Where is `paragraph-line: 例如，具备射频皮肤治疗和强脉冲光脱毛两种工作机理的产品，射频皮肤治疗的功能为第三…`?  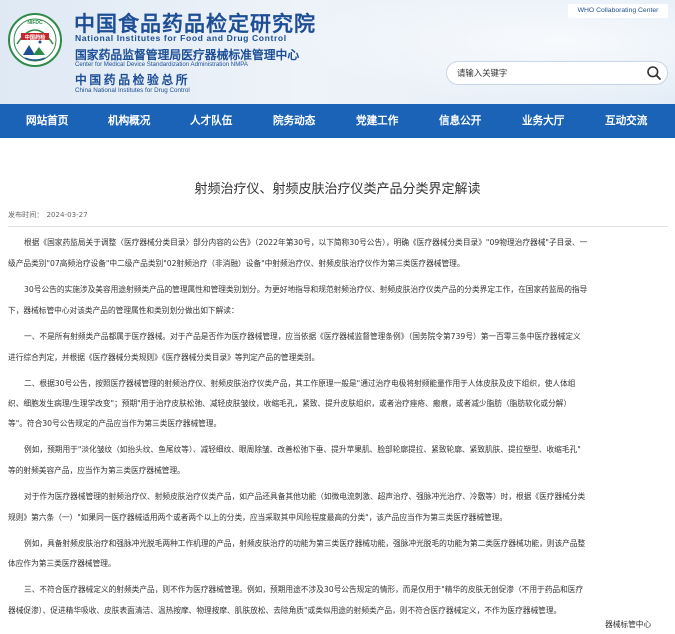 paragraph-line: 例如，具备射频皮肤治疗和强脉冲光脱毛两种工作机理的产品，射频皮肤治疗的功能为第三… is located at coordinates (305, 543).